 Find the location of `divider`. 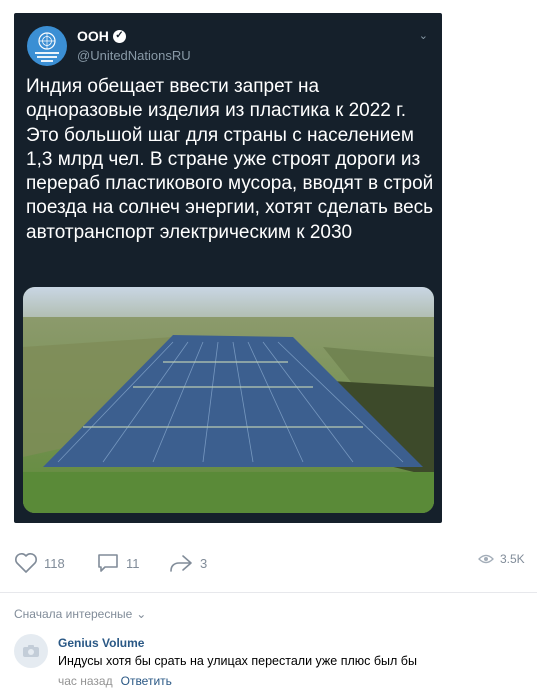

divider is located at coordinates (268, 592).